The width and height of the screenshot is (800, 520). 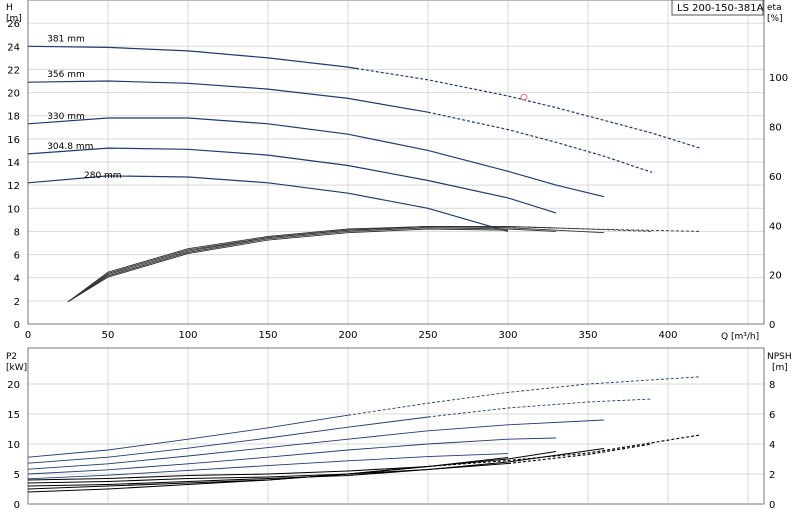 I want to click on efficiency-tick-label: 100, so click(x=778, y=78).